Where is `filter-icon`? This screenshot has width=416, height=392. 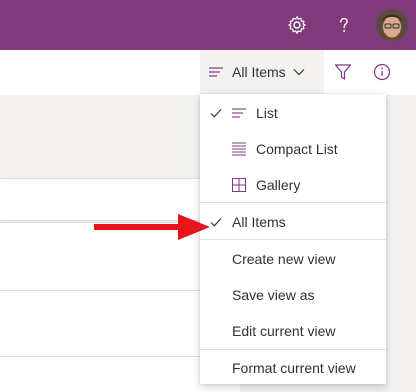 filter-icon is located at coordinates (343, 72).